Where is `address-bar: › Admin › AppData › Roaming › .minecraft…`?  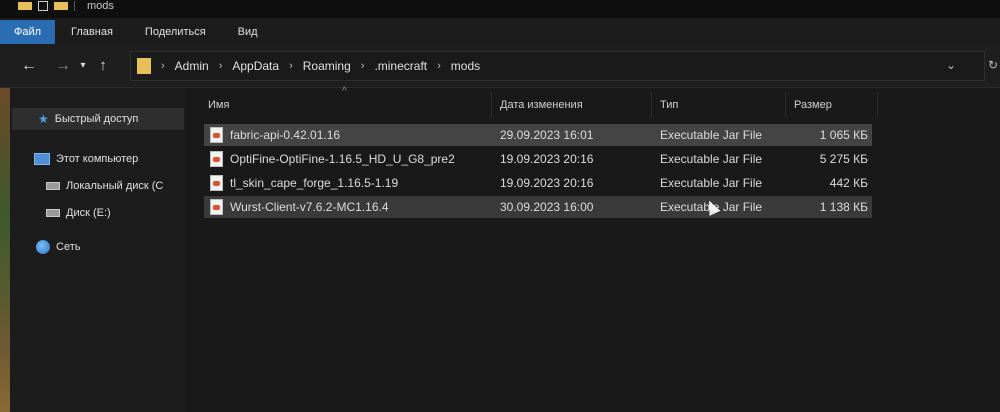
address-bar: › Admin › AppData › Roaming › .minecraft… is located at coordinates (557, 66).